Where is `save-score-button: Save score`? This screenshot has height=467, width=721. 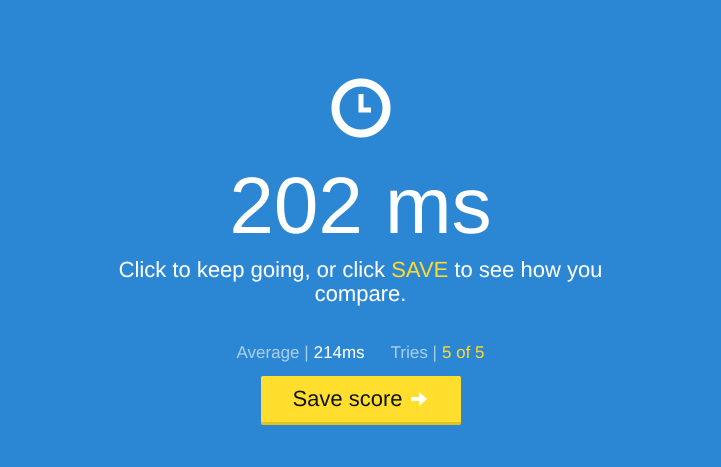
save-score-button: Save score is located at coordinates (360, 400).